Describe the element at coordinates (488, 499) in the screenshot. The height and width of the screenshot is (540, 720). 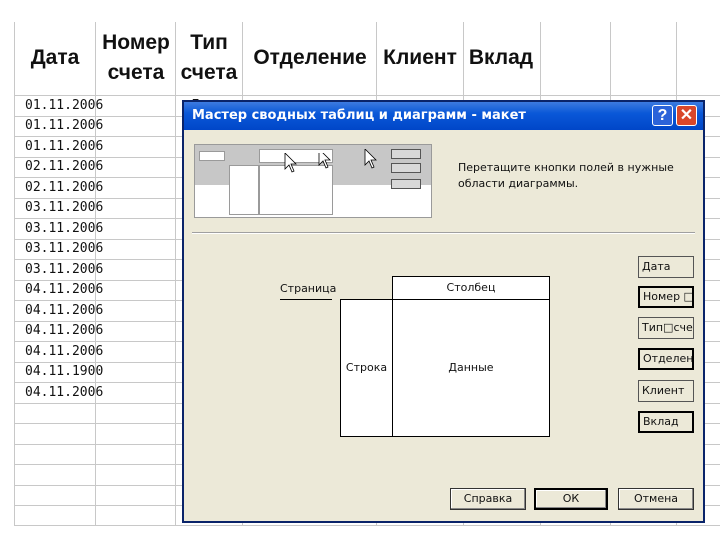
I see `help-button: Справка` at that location.